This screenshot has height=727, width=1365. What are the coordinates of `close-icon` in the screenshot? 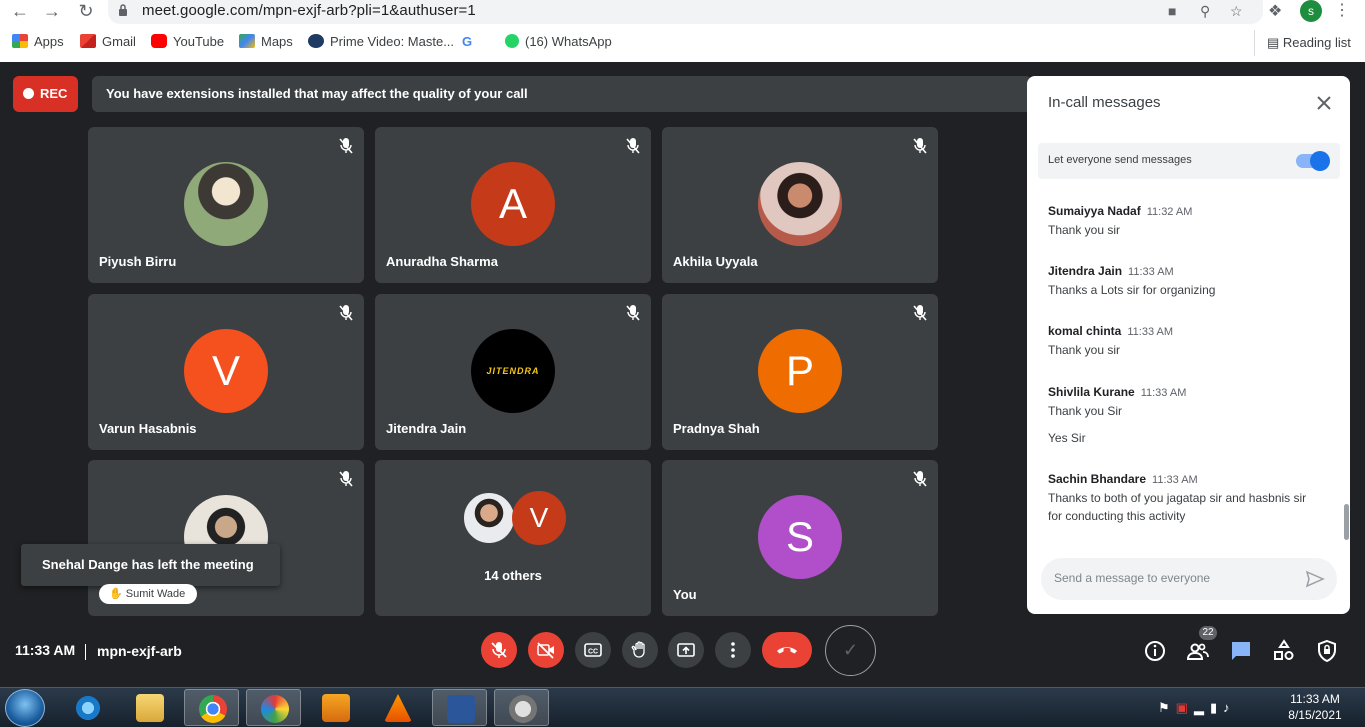 It's located at (1324, 103).